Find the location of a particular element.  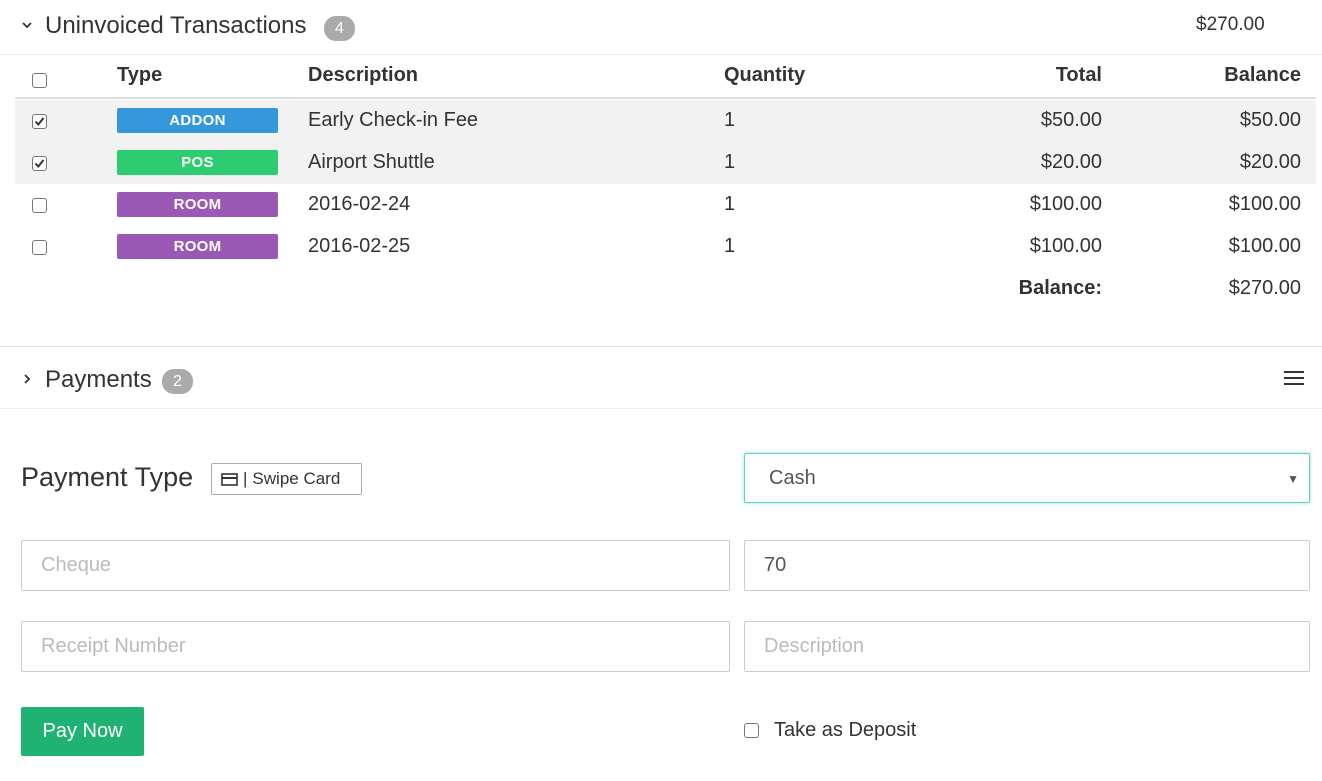

pay-now-button: Pay Now is located at coordinates (82, 731).